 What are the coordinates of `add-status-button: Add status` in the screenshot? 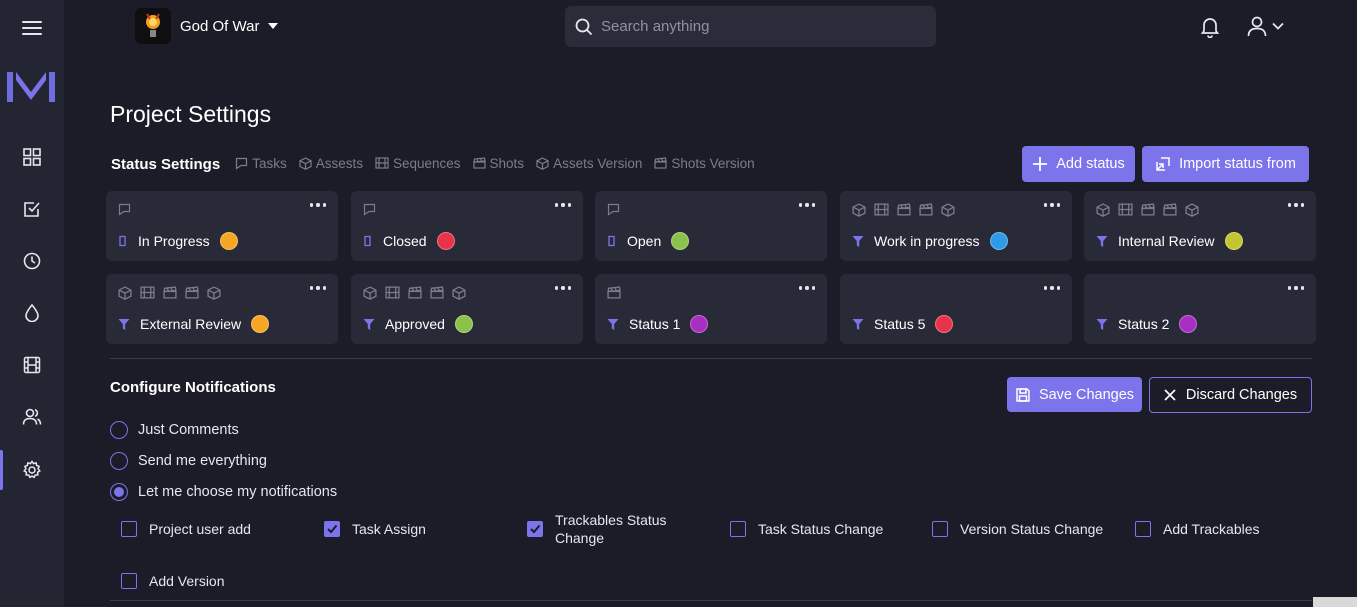 It's located at (1078, 164).